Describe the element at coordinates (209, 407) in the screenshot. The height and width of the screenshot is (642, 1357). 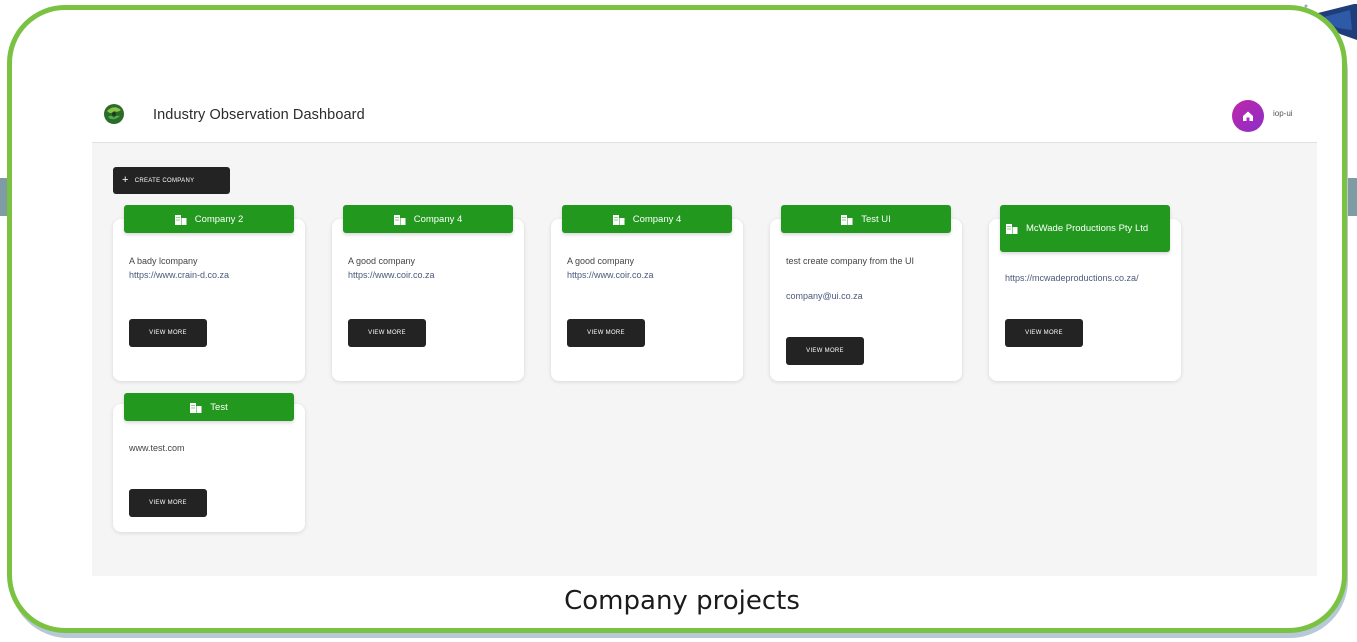
I see `company-card-header: Test` at that location.